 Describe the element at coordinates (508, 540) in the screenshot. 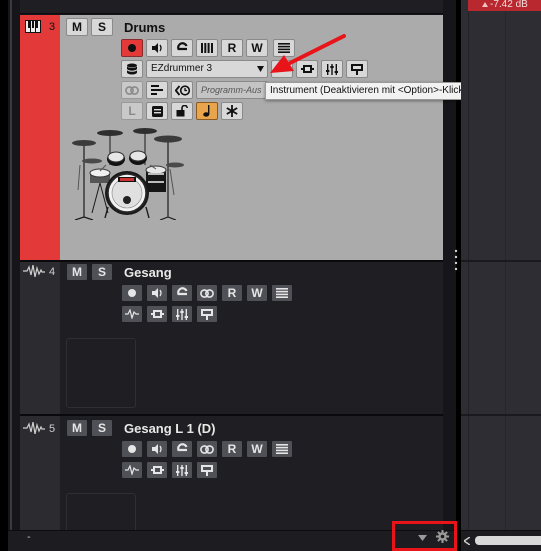

I see `scrollbar-thumb` at that location.